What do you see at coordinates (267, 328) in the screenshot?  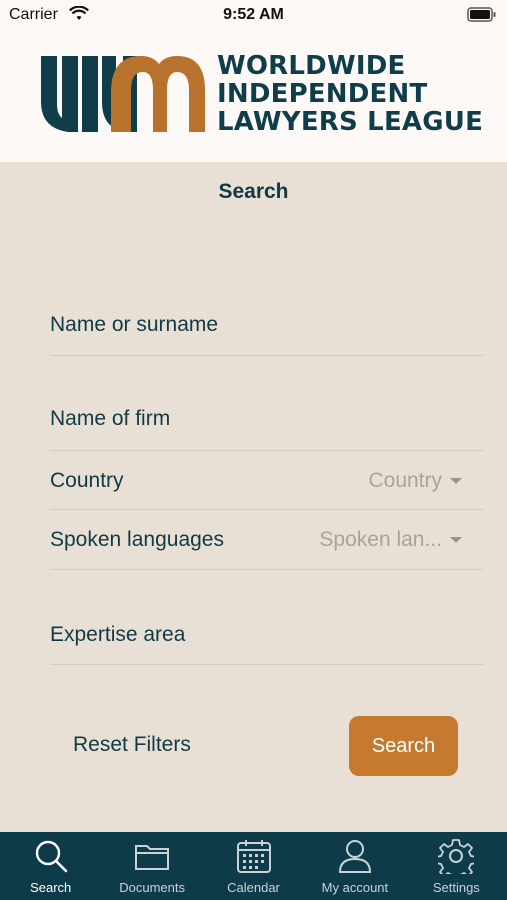 I see `name-surname-field: Name or surname` at bounding box center [267, 328].